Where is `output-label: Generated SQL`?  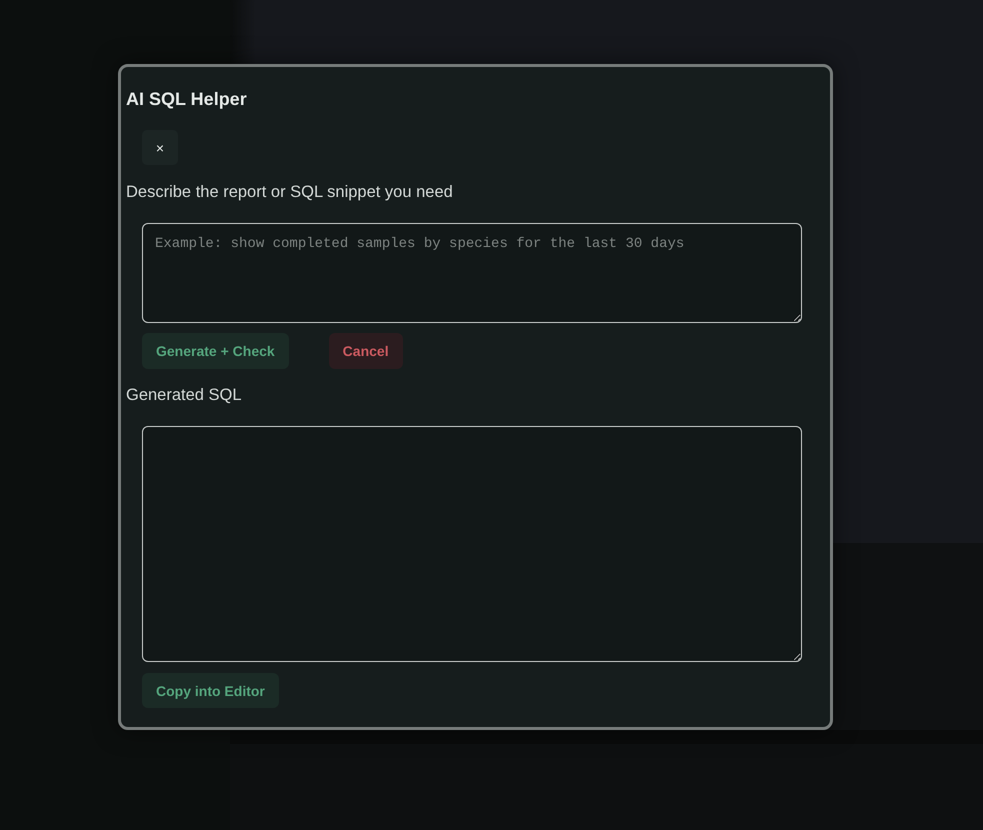
output-label: Generated SQL is located at coordinates (184, 395).